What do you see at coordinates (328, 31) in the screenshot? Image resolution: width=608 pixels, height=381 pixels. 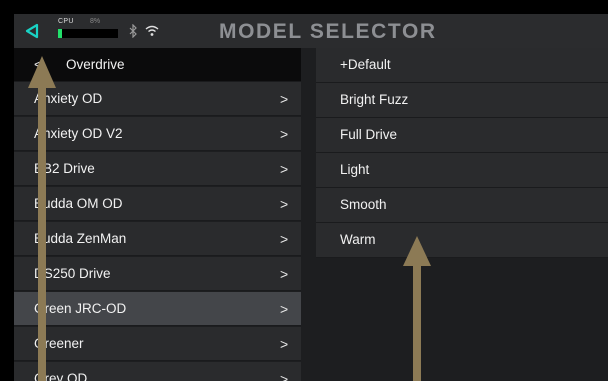 I see `page-title: MODEL SELECTOR` at bounding box center [328, 31].